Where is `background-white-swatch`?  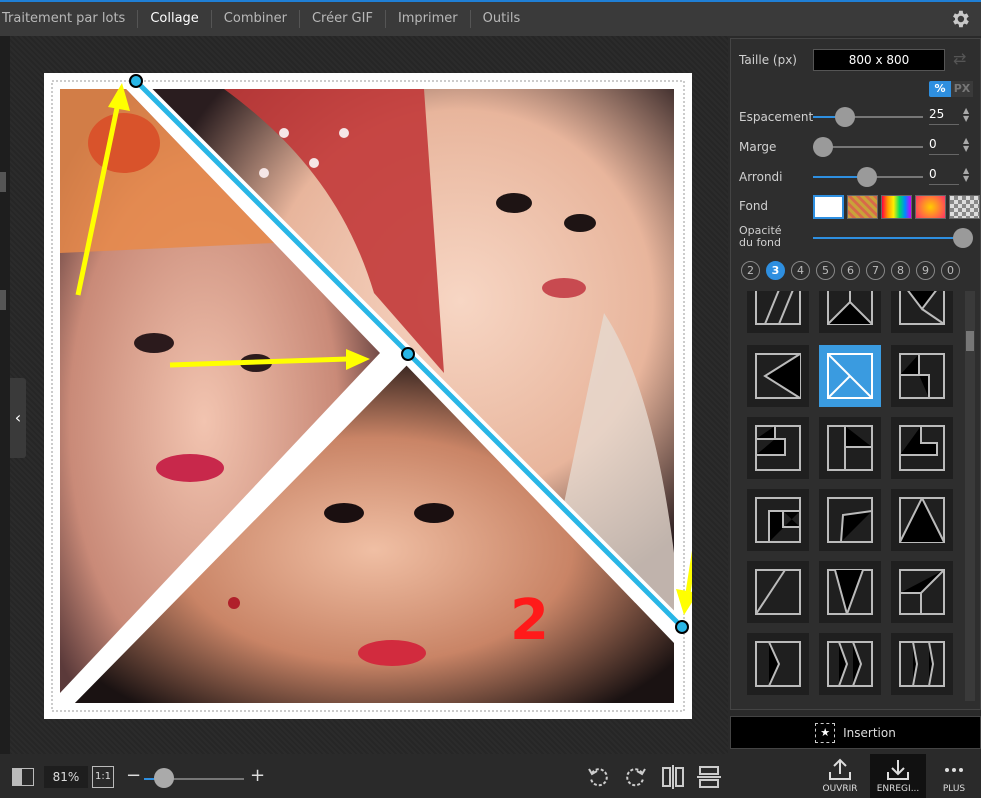
background-white-swatch is located at coordinates (828, 207).